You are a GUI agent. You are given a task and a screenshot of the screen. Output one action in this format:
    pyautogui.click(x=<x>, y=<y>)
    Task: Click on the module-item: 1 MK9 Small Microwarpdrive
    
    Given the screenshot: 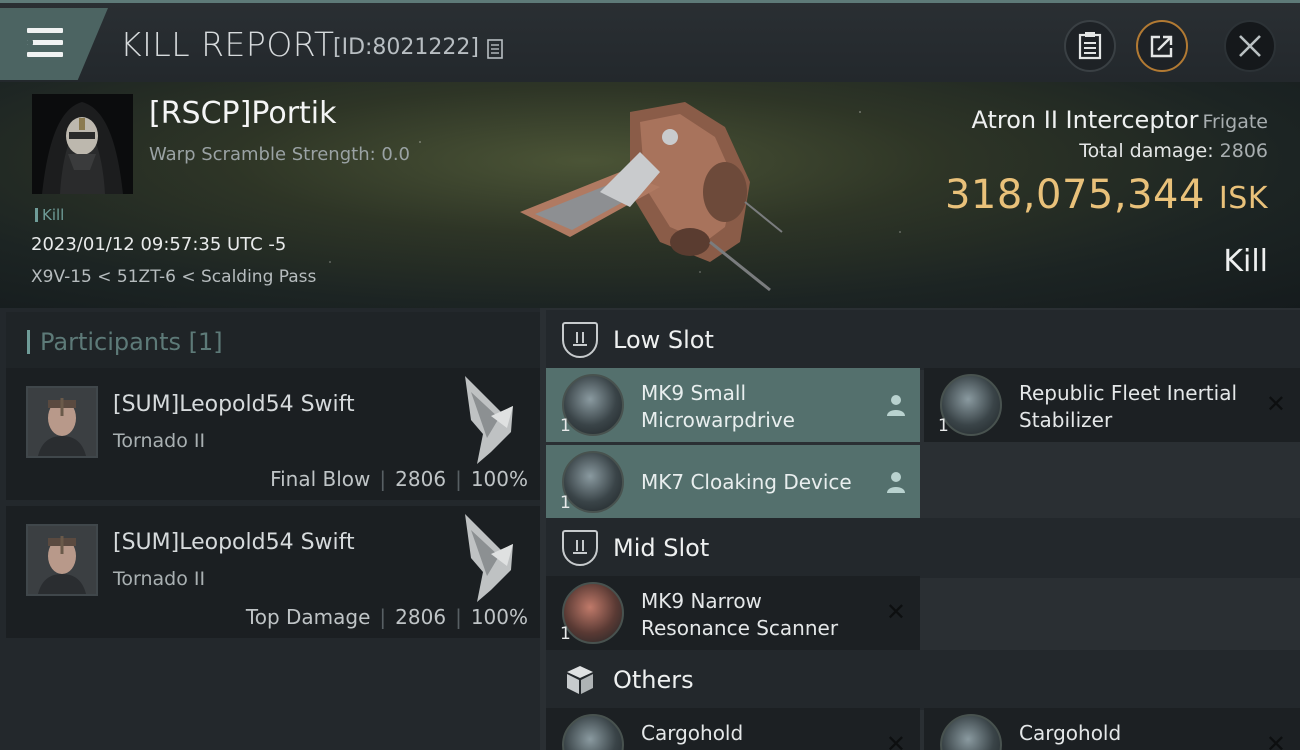 What is the action you would take?
    pyautogui.click(x=733, y=405)
    